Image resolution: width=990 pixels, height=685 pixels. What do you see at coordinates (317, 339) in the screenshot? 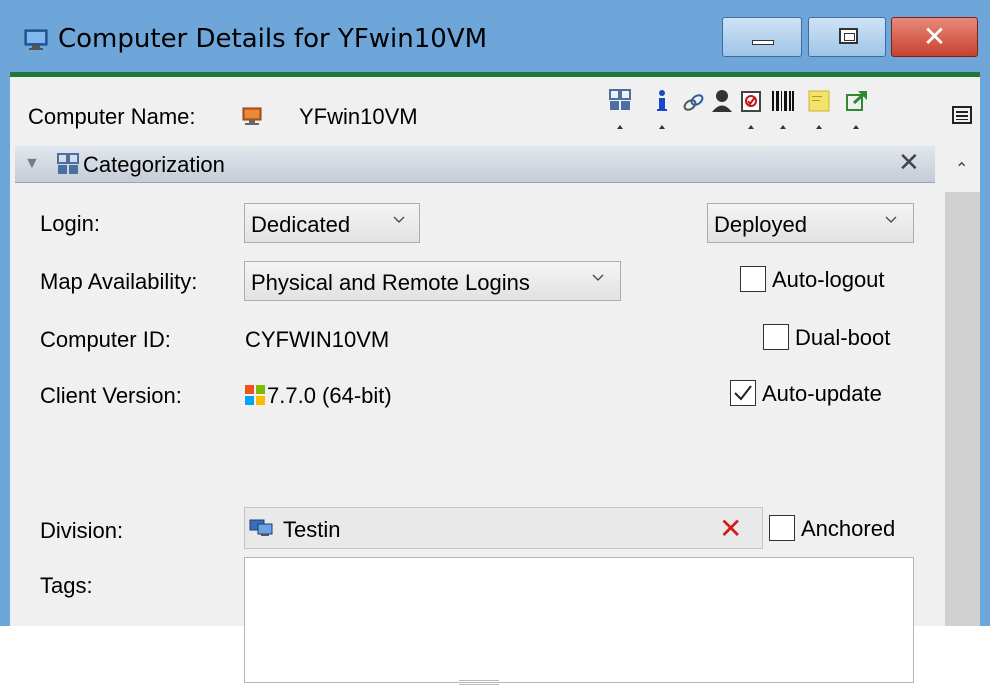
I see `computer-id-value: CYFWIN10VM` at bounding box center [317, 339].